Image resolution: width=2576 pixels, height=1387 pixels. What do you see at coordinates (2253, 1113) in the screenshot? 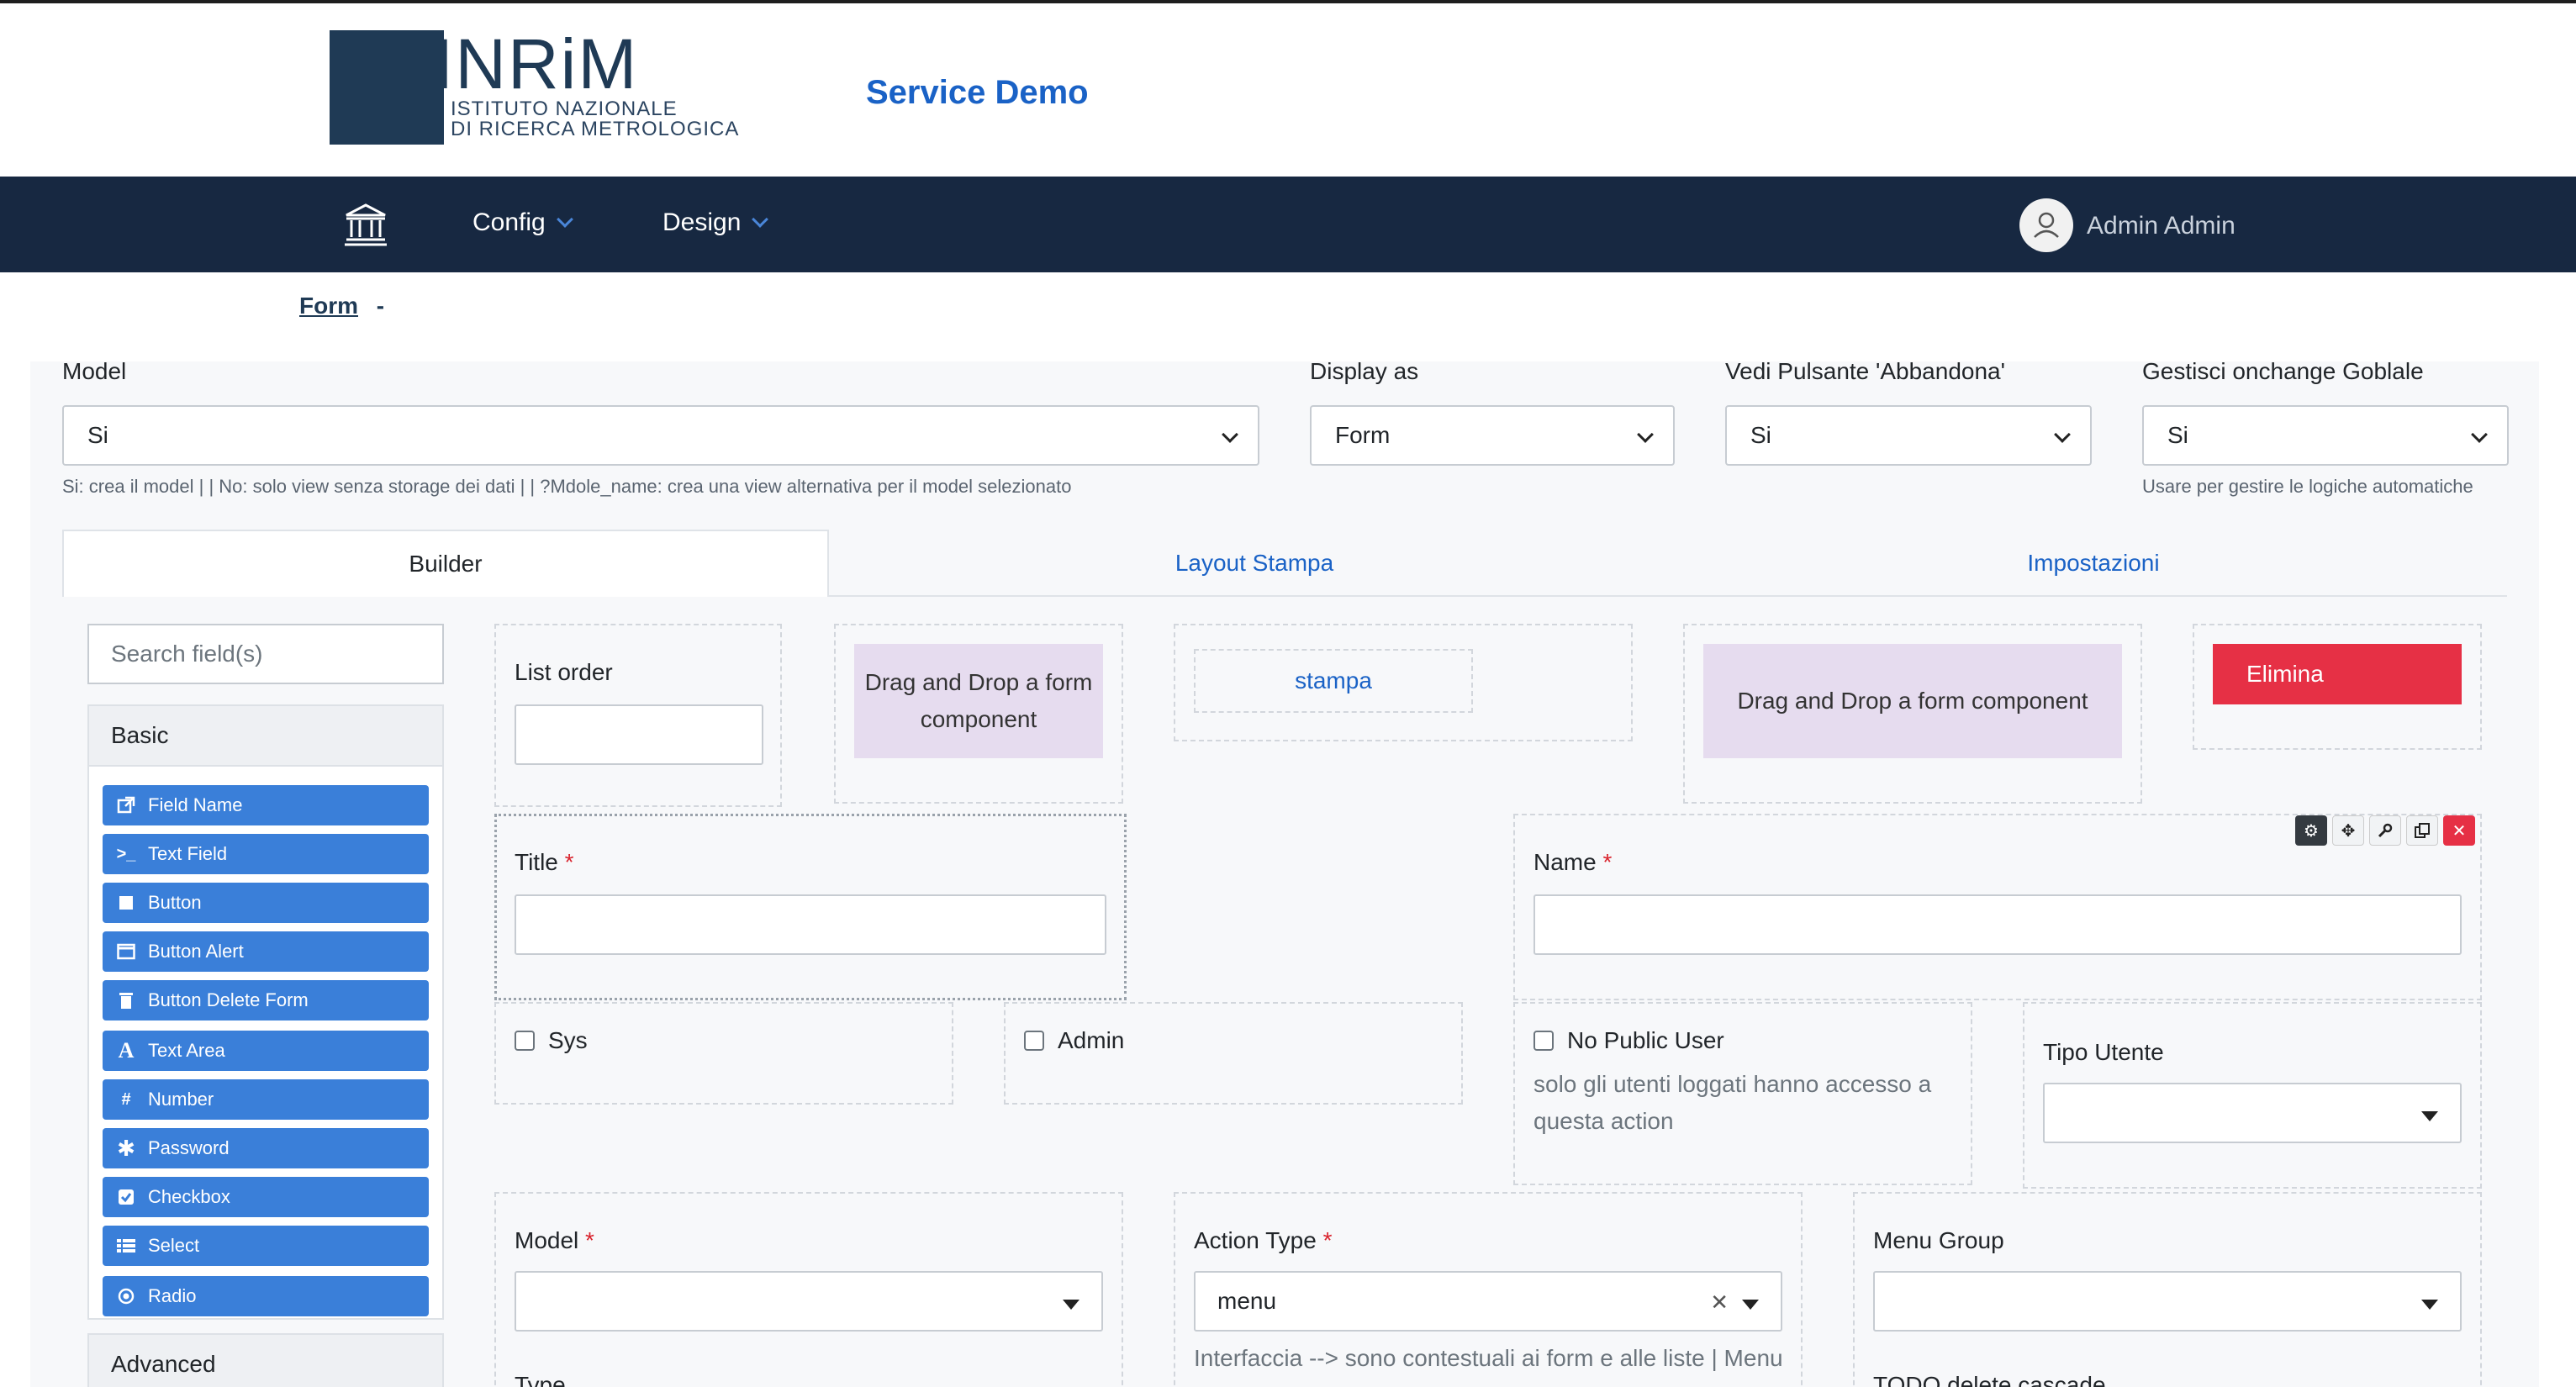
I see `tipo-utente-select` at bounding box center [2253, 1113].